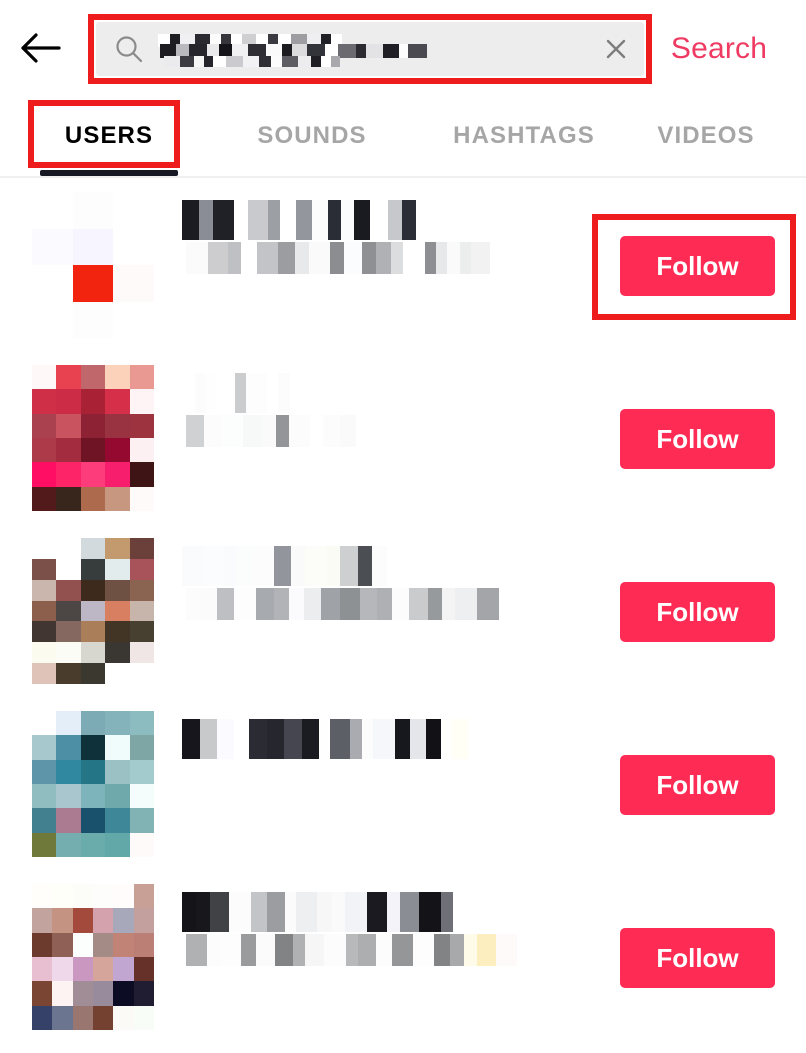 This screenshot has height=1053, width=806. I want to click on search-header: Search, so click(403, 48).